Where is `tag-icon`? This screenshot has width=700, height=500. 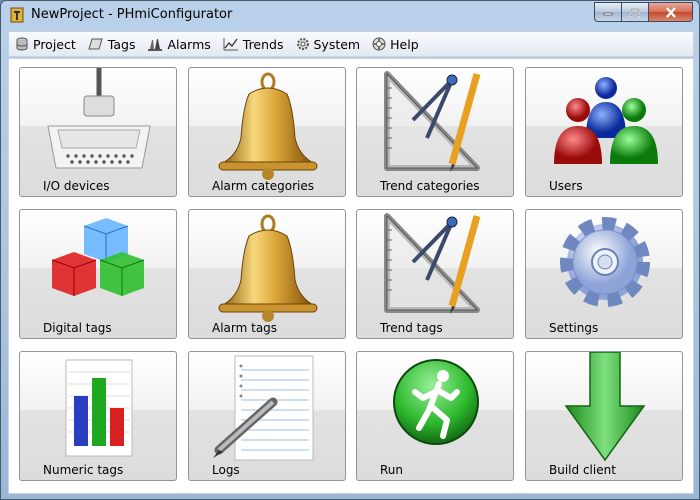 tag-icon is located at coordinates (95, 44).